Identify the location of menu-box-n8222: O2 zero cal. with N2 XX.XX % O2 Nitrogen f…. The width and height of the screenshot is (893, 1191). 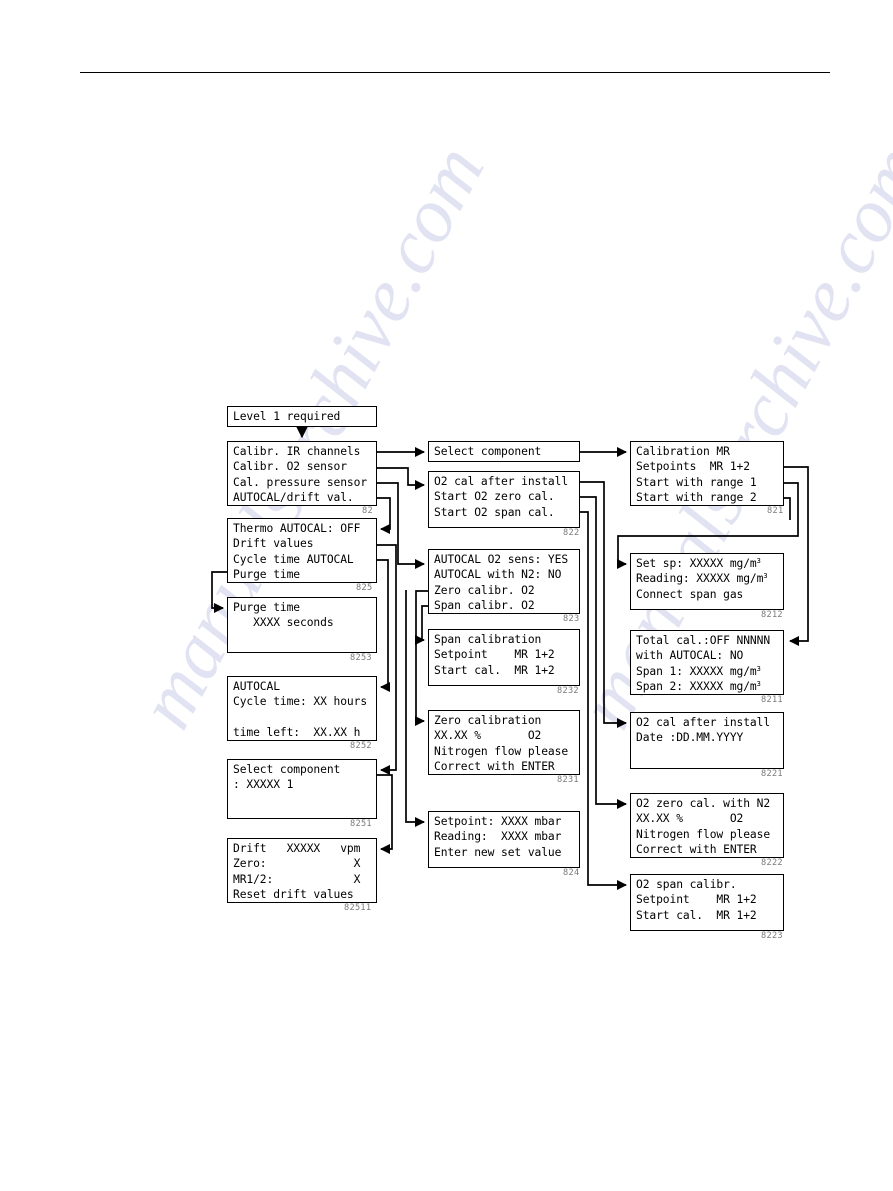
(707, 825).